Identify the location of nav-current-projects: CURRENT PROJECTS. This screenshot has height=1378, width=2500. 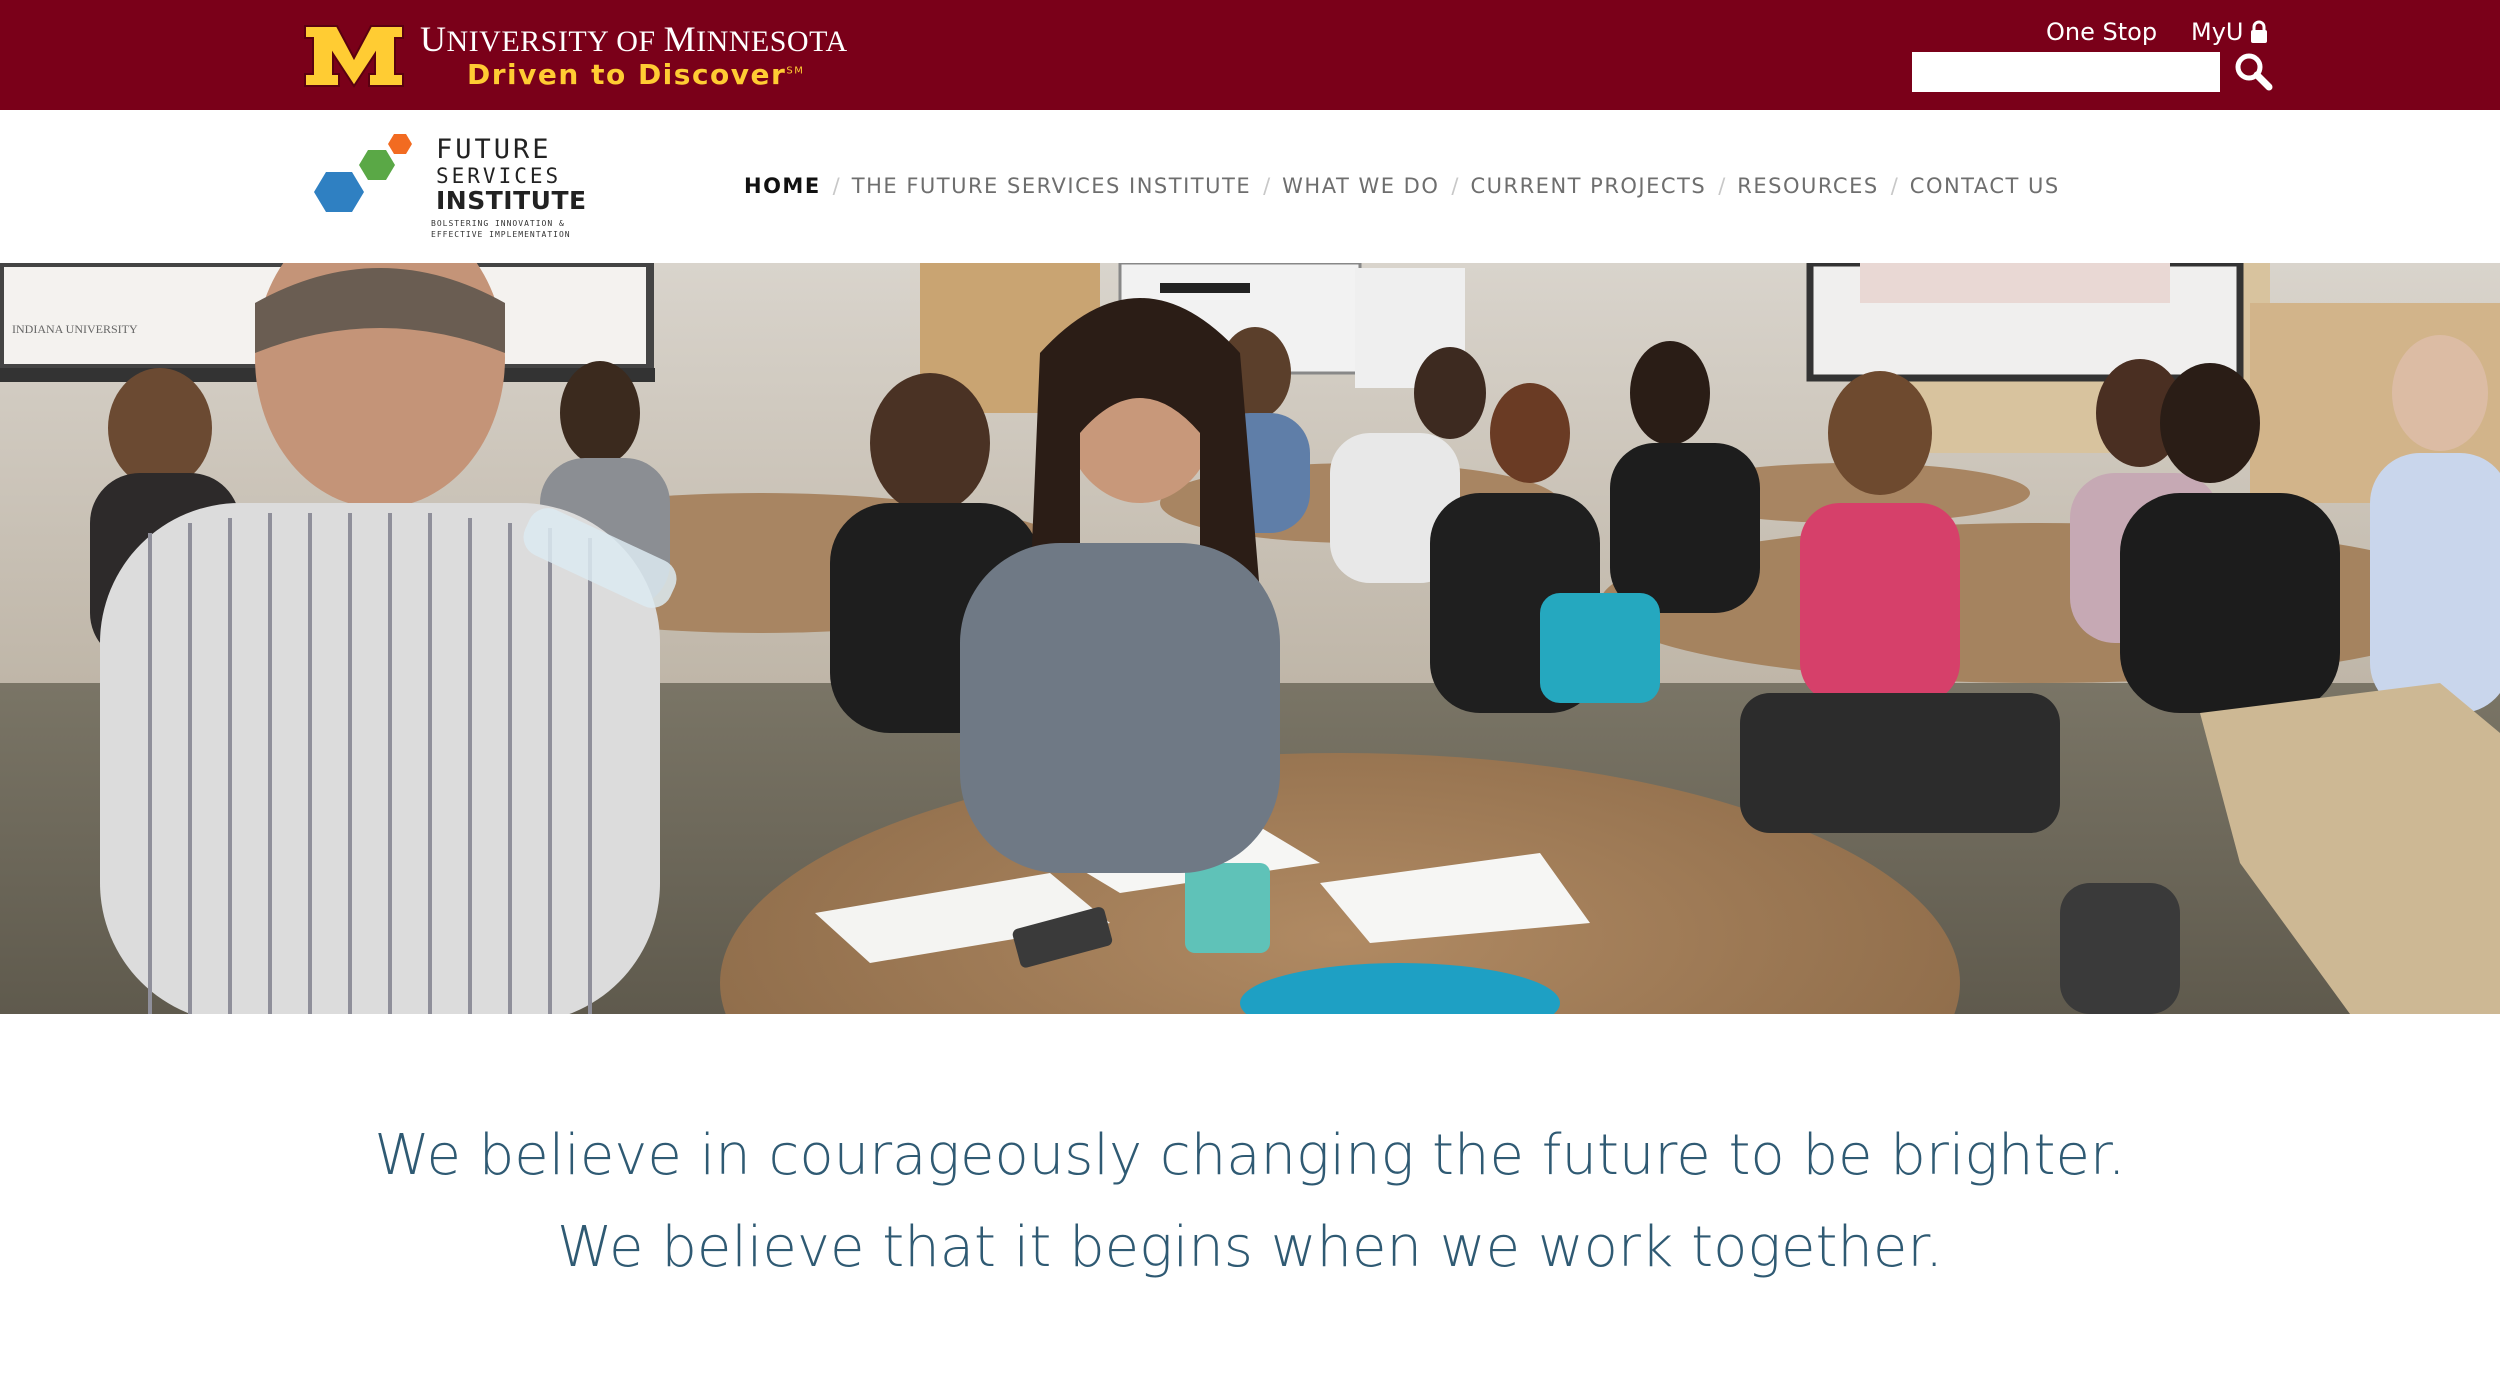
(1588, 186).